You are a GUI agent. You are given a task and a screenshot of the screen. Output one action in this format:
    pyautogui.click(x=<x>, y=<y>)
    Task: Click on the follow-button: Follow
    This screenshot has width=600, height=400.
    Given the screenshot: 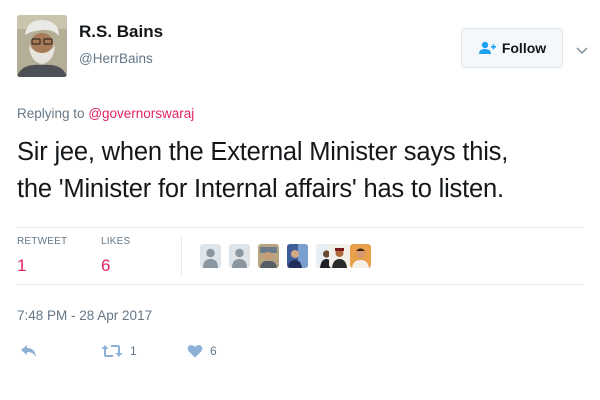 What is the action you would take?
    pyautogui.click(x=512, y=48)
    